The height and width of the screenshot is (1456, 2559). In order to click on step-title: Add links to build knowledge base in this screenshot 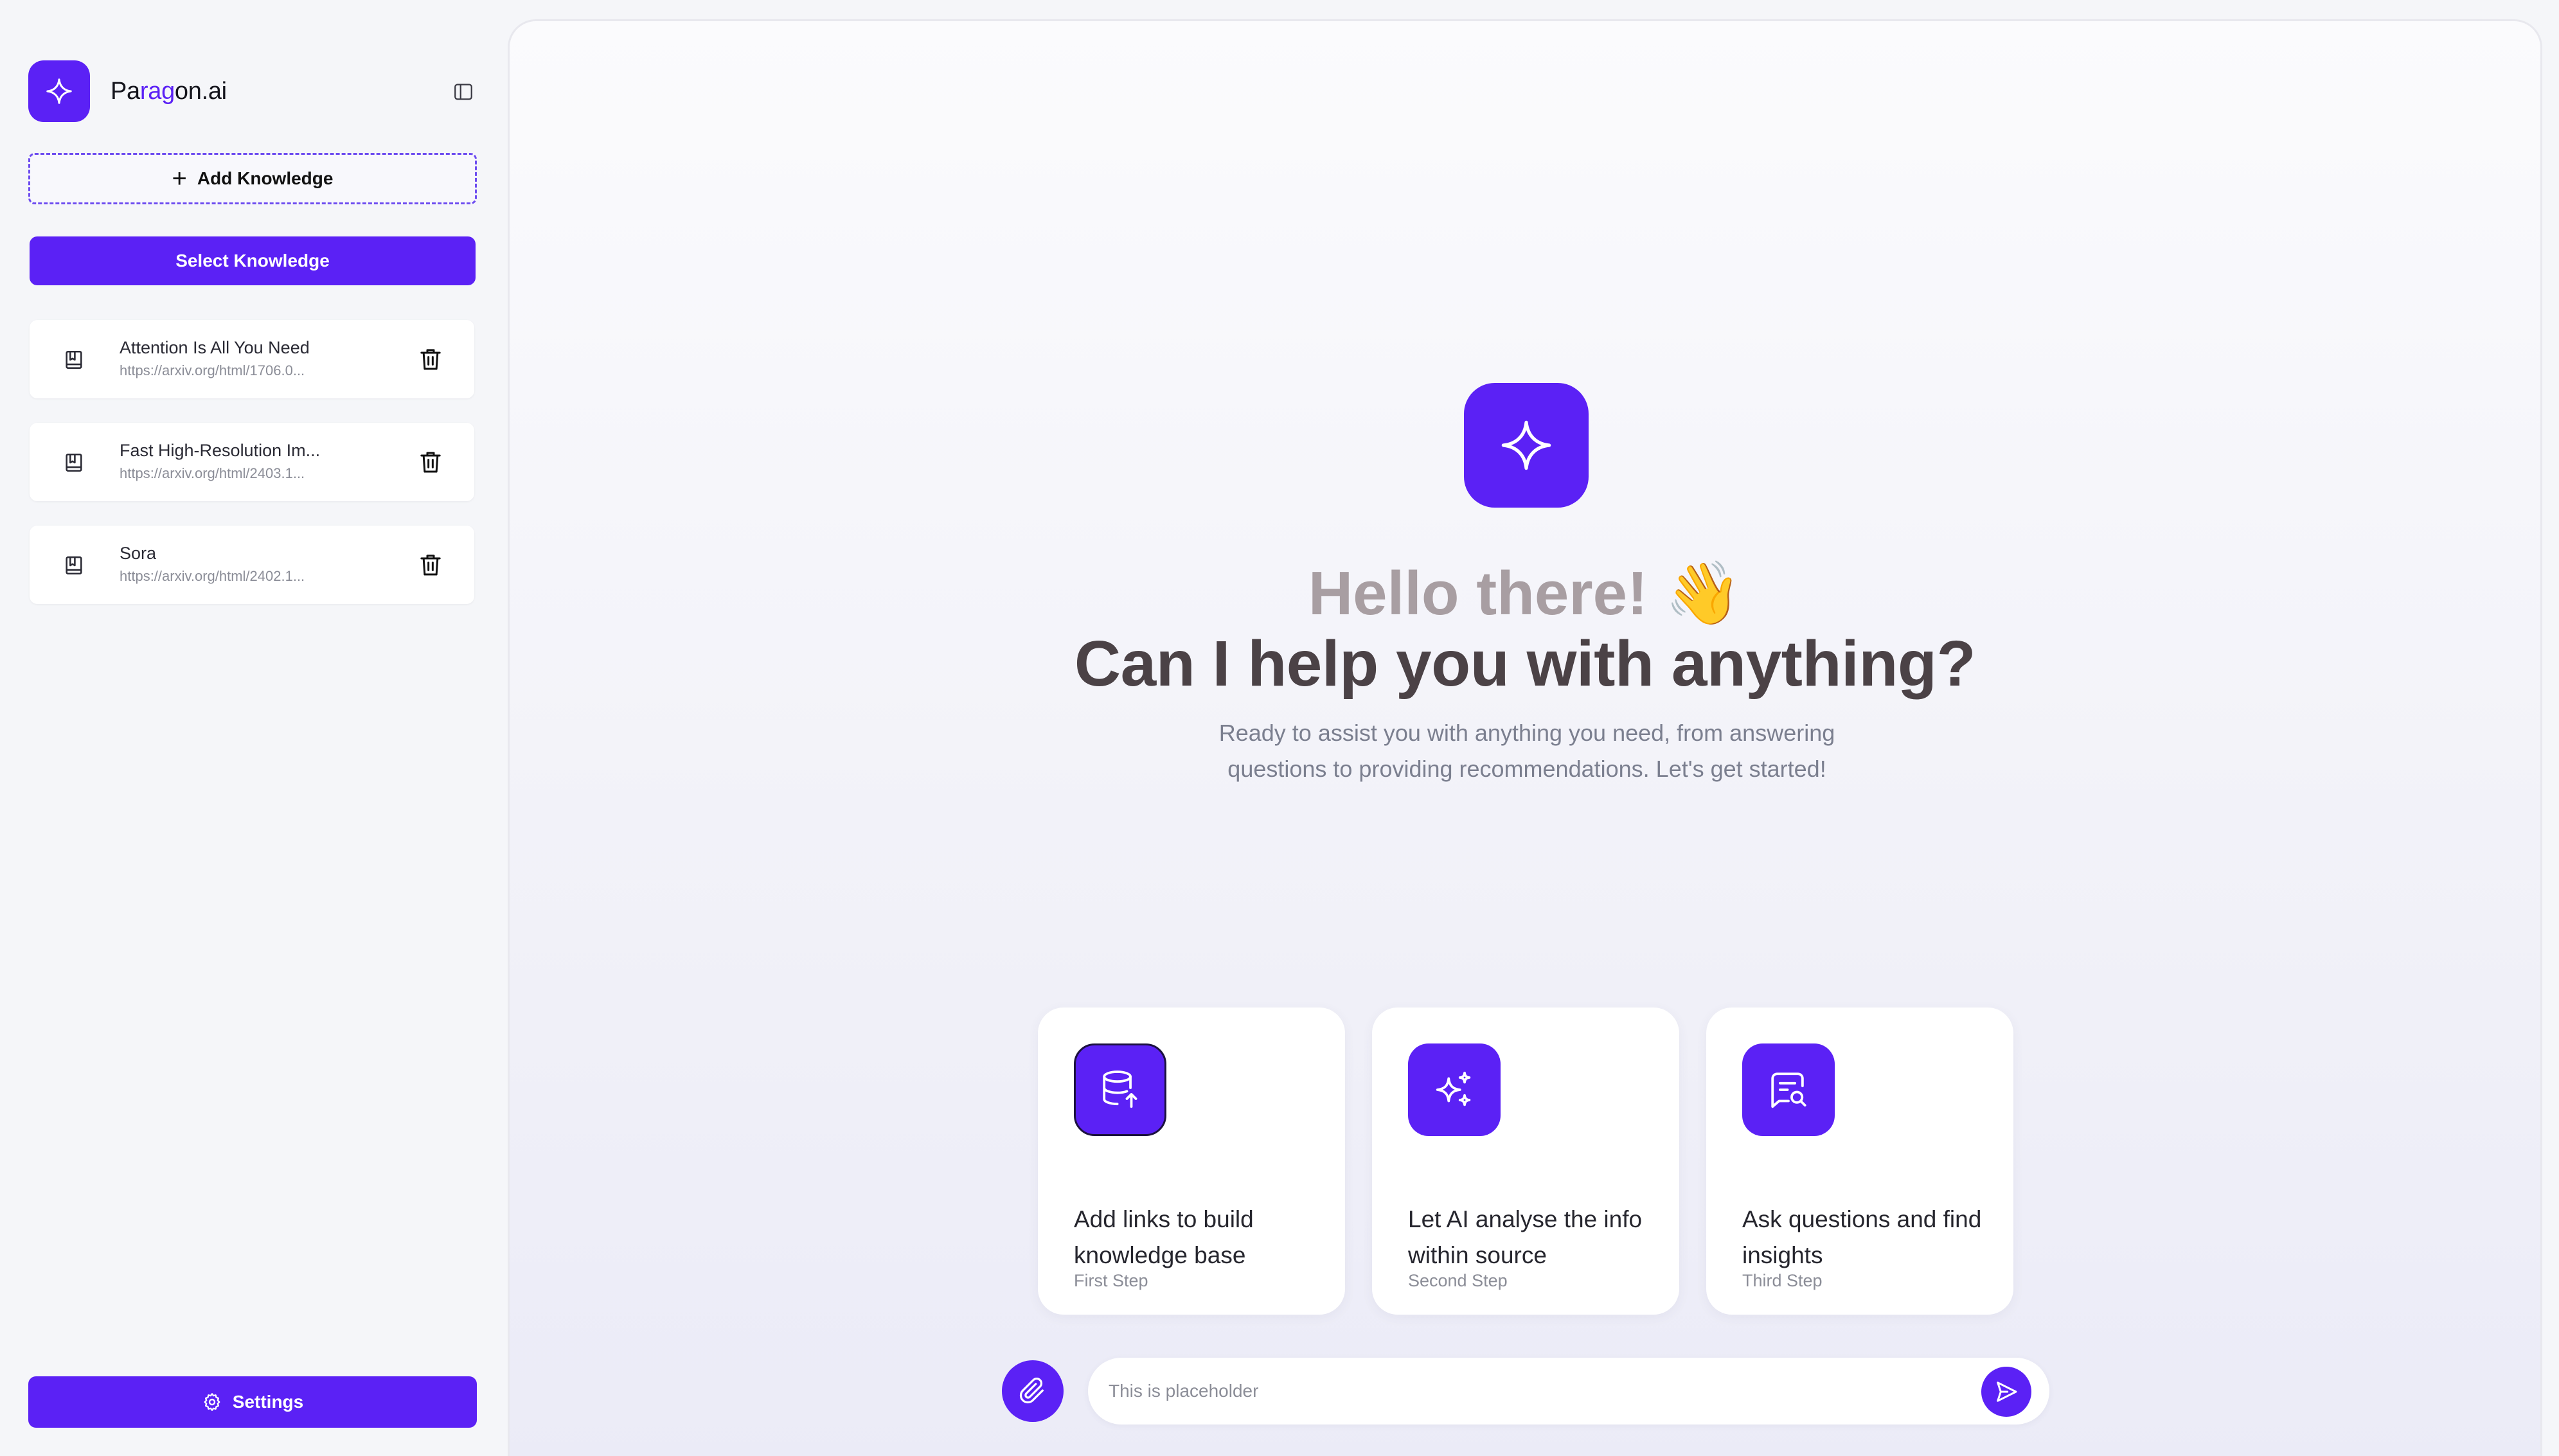, I will do `click(1164, 1237)`.